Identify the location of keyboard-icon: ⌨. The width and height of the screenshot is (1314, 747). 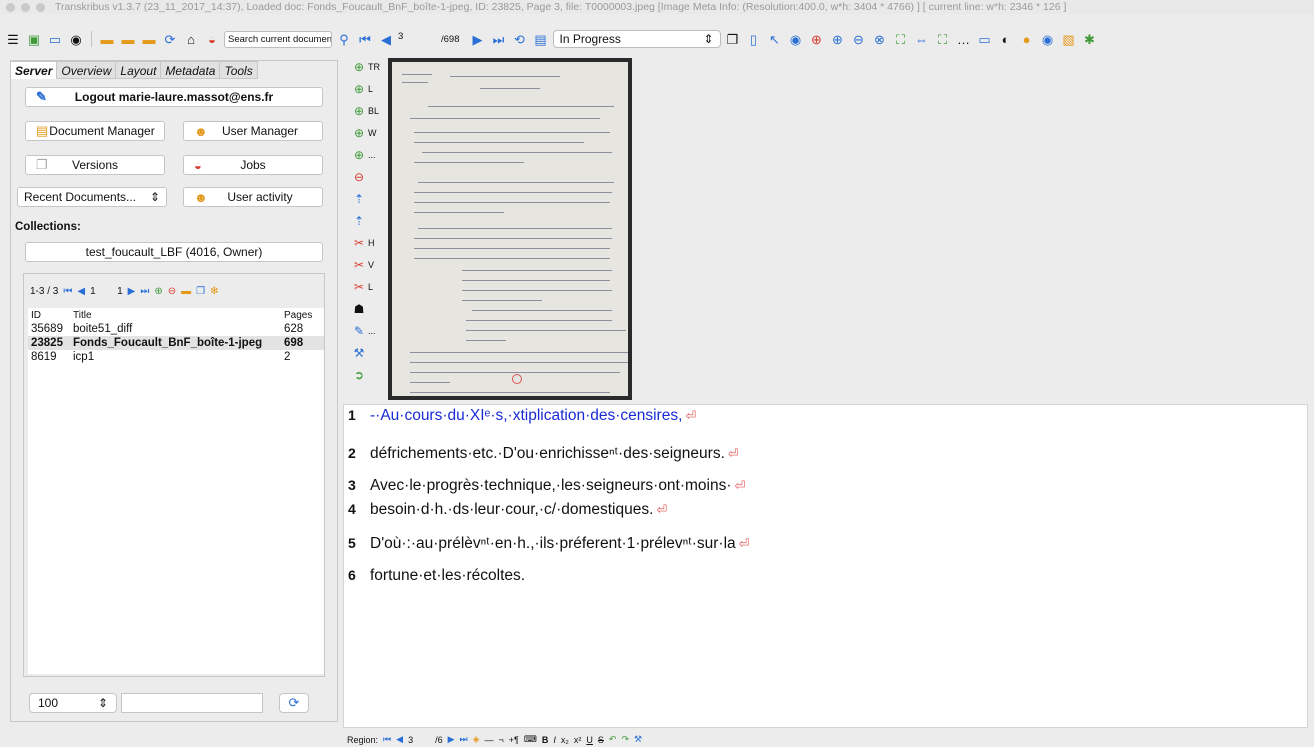
(530, 739).